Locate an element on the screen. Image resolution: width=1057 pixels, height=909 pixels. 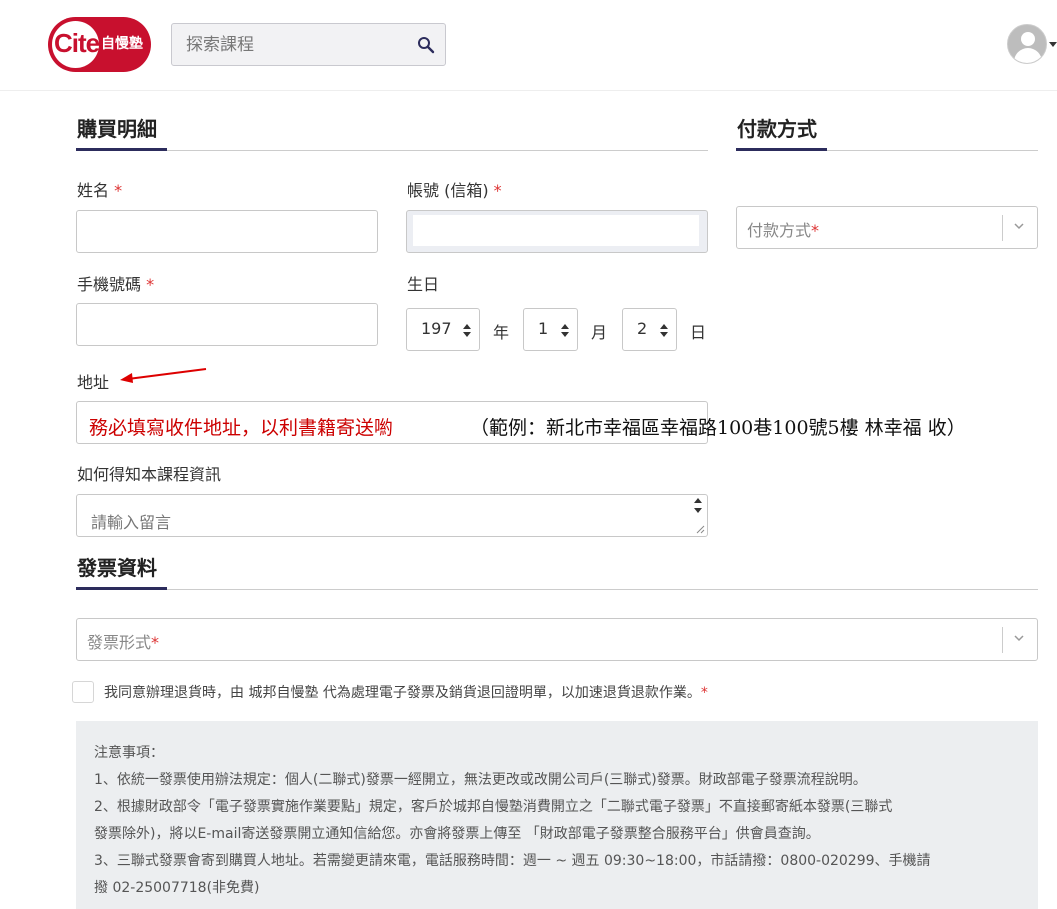
notice-line: 撥 02-25007718(非免費) is located at coordinates (177, 888).